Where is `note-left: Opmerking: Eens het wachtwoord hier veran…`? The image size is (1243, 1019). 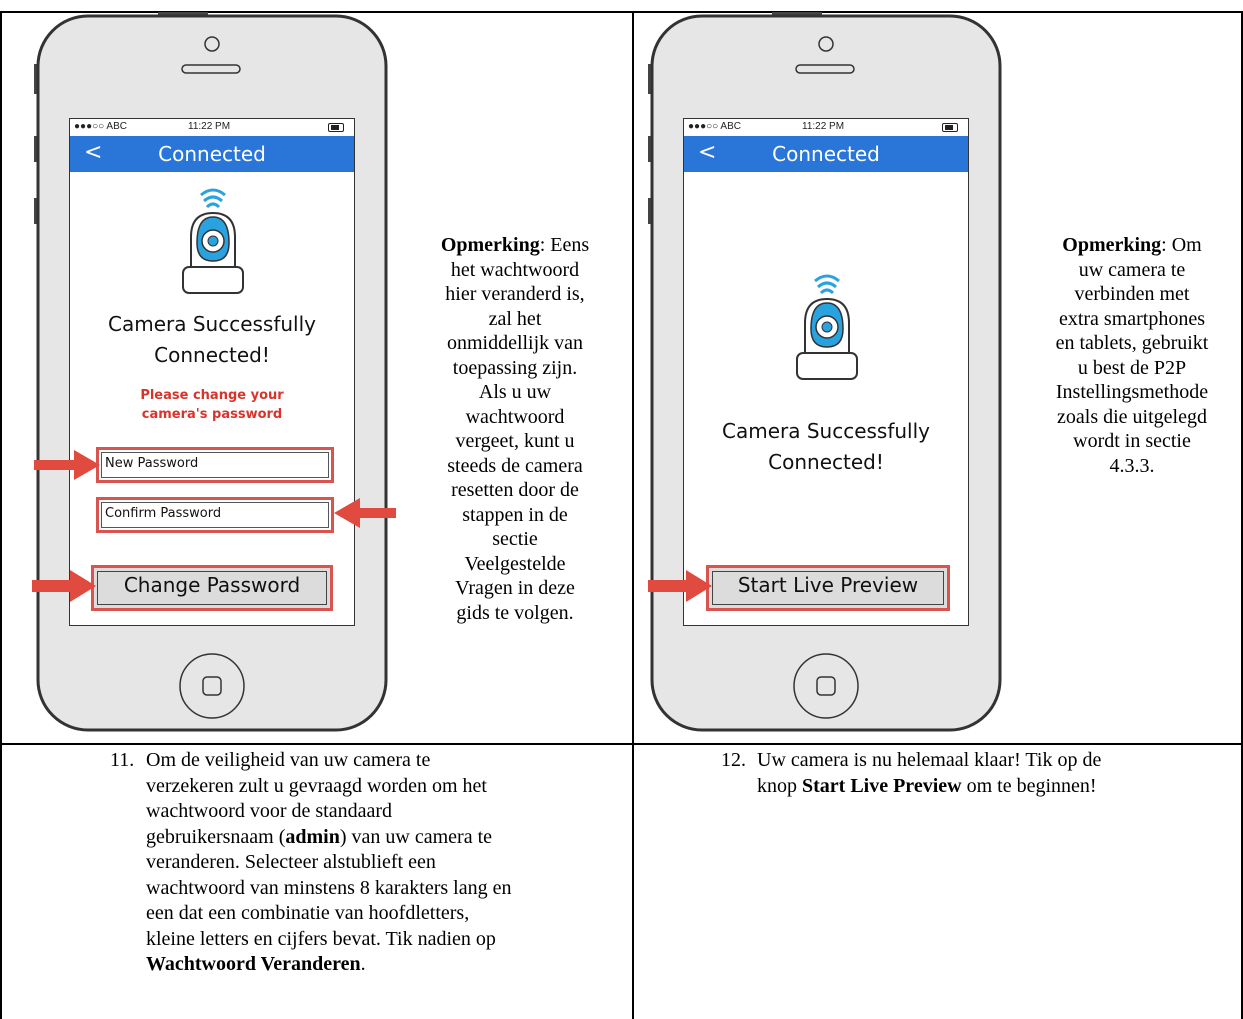
note-left: Opmerking: Eens het wachtwoord hier veran… is located at coordinates (515, 429).